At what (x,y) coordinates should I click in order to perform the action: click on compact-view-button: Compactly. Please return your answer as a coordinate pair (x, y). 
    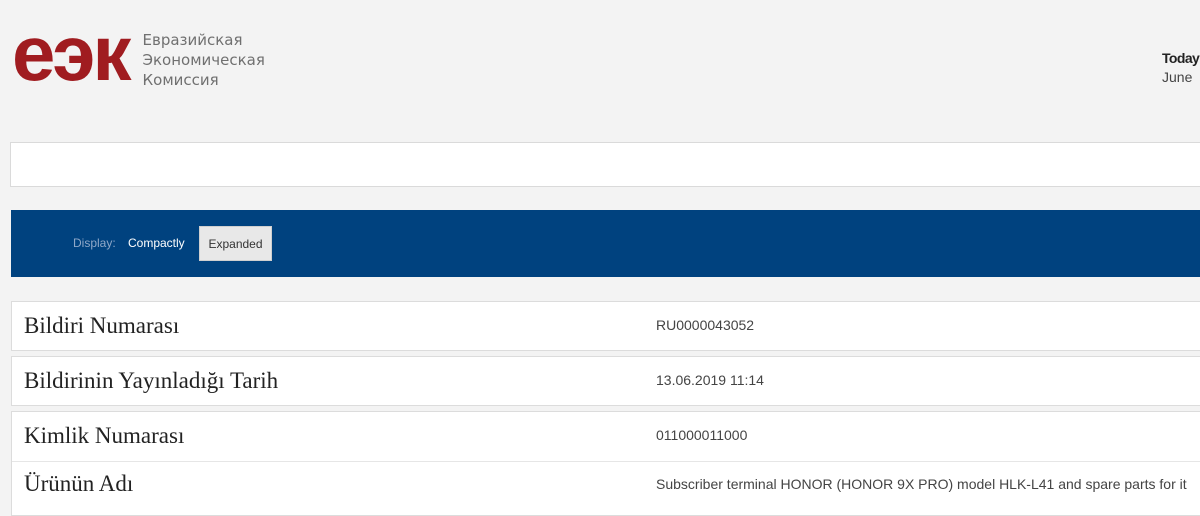
    Looking at the image, I should click on (156, 243).